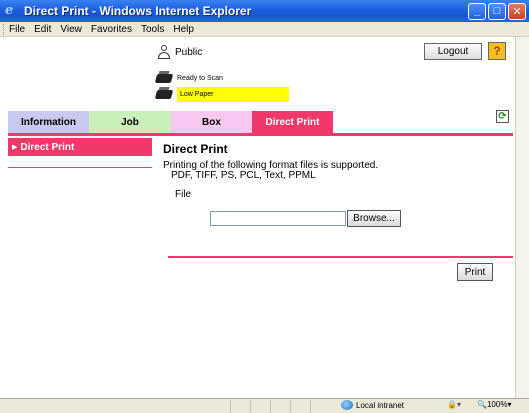 This screenshot has width=529, height=413. I want to click on paper-status: Low Paper, so click(221, 94).